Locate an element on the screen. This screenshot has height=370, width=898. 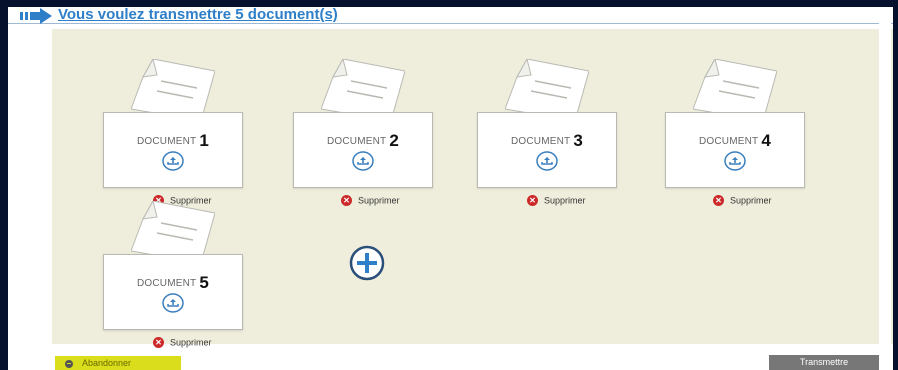
document-card-5: DOCUMENT 5 is located at coordinates (173, 266).